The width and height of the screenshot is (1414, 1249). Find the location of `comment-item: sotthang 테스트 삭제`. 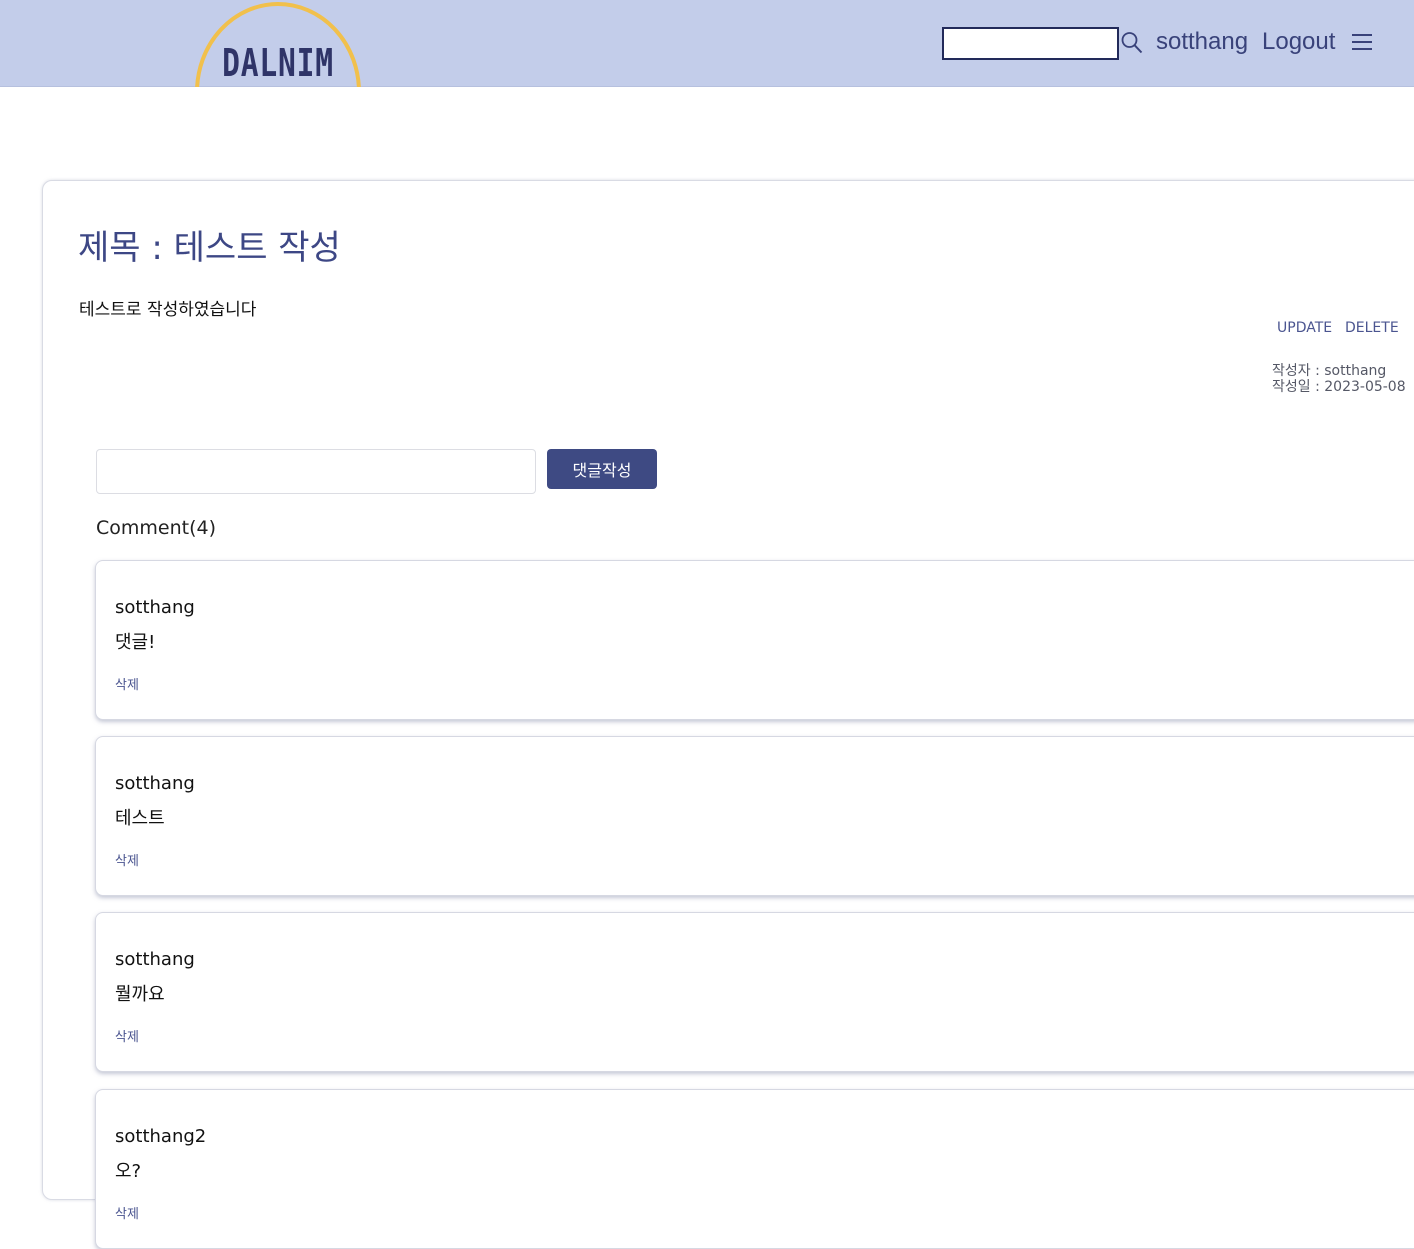

comment-item: sotthang 테스트 삭제 is located at coordinates (754, 816).